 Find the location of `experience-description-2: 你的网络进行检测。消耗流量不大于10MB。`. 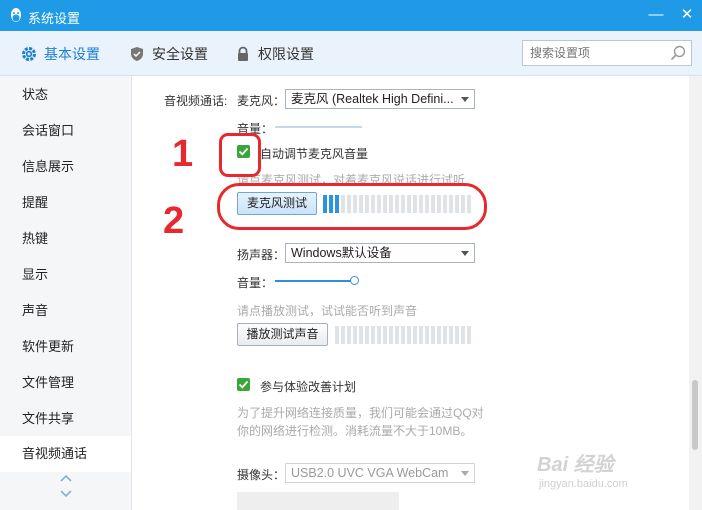

experience-description-2: 你的网络进行检测。消耗流量不大于10MB。 is located at coordinates (355, 431).